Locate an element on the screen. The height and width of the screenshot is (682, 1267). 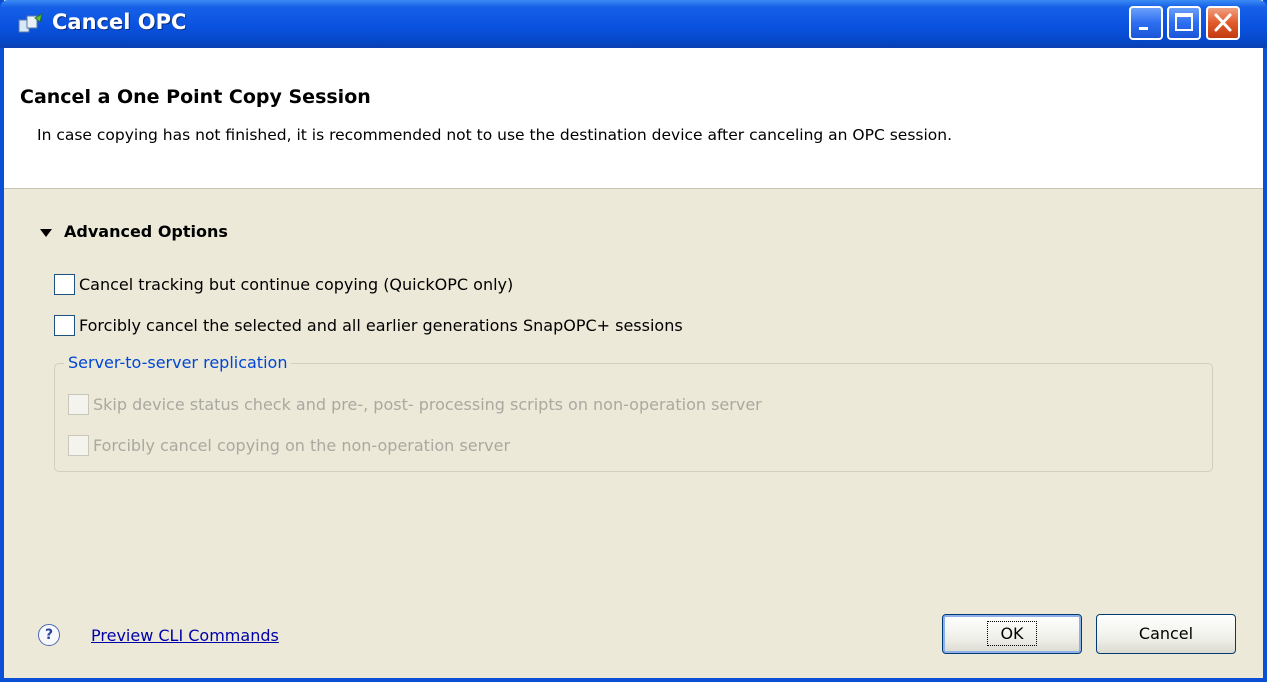
help-icon: ? is located at coordinates (49, 635).